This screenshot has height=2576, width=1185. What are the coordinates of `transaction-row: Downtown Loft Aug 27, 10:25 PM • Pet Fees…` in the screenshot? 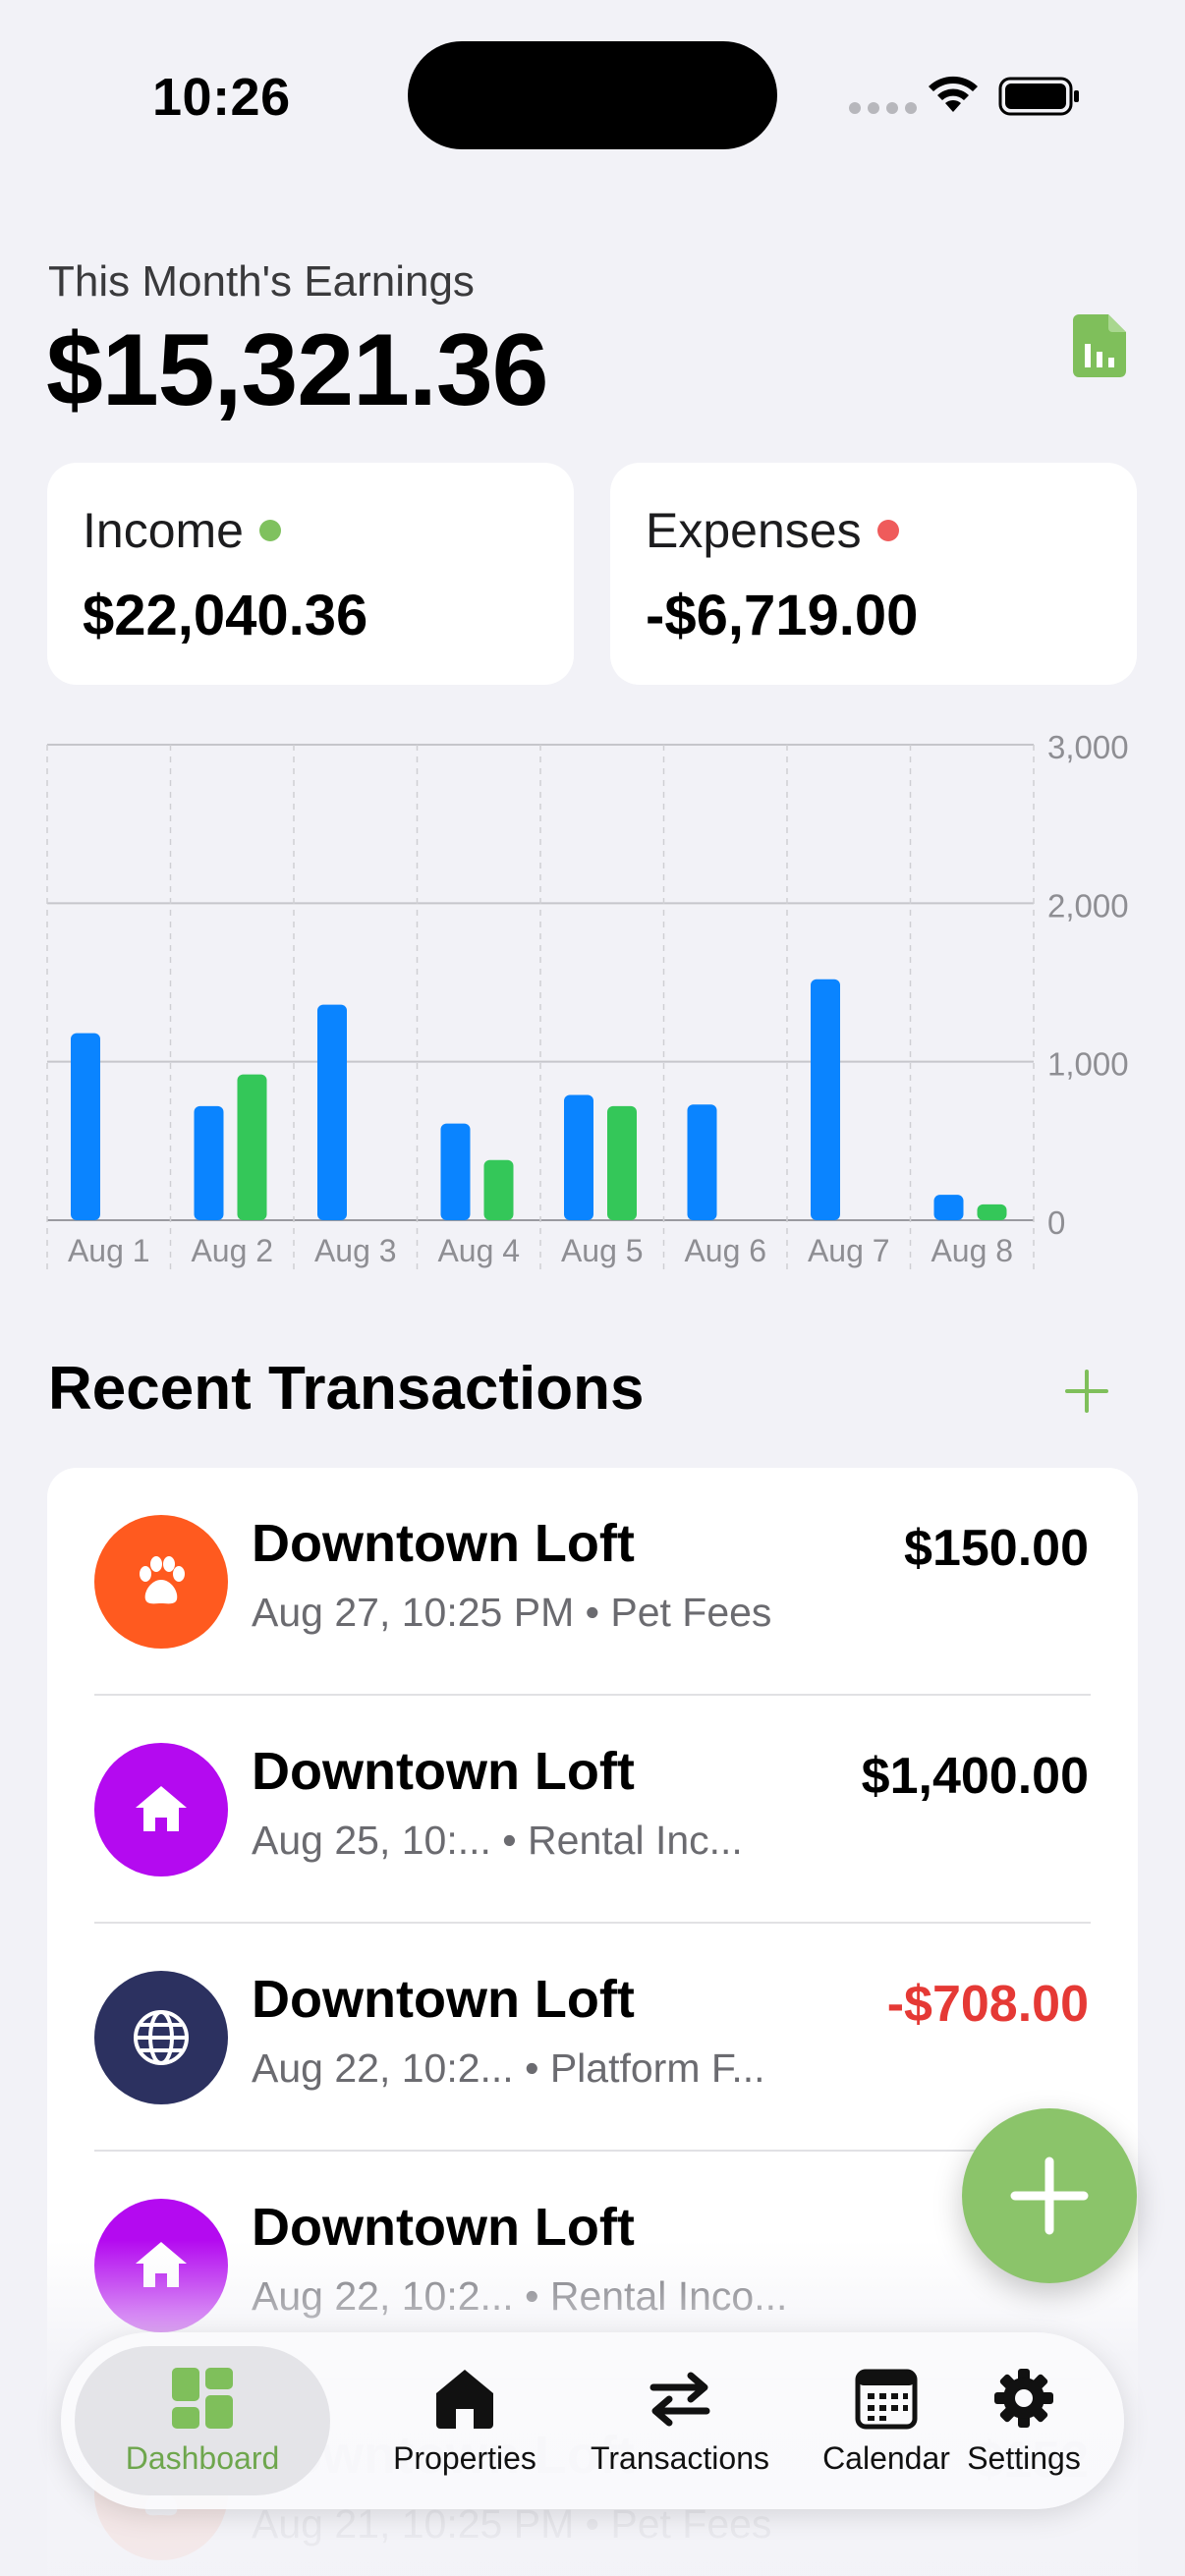 It's located at (592, 1582).